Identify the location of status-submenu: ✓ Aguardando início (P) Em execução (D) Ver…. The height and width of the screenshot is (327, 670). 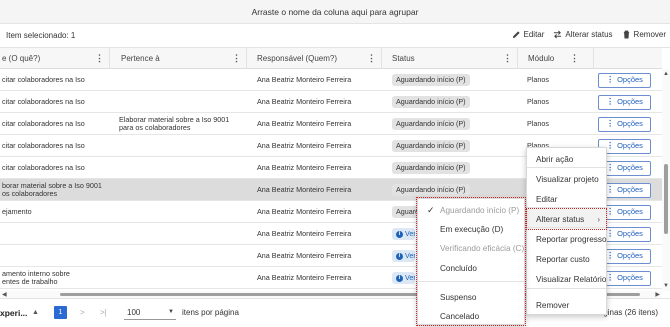
(471, 261).